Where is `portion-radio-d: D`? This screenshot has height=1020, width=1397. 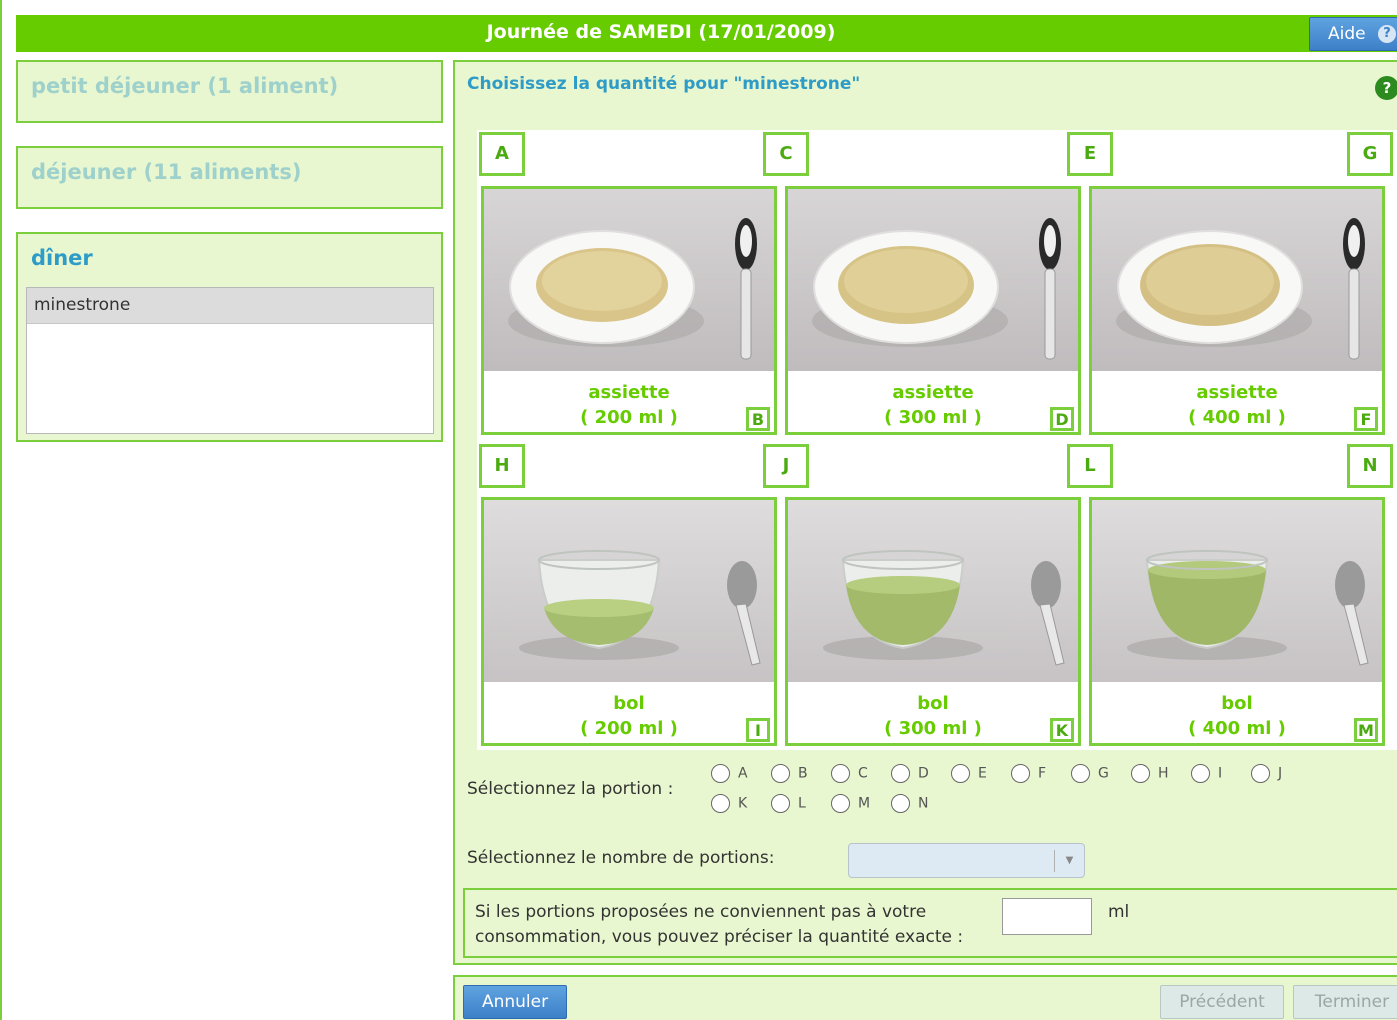 portion-radio-d: D is located at coordinates (910, 773).